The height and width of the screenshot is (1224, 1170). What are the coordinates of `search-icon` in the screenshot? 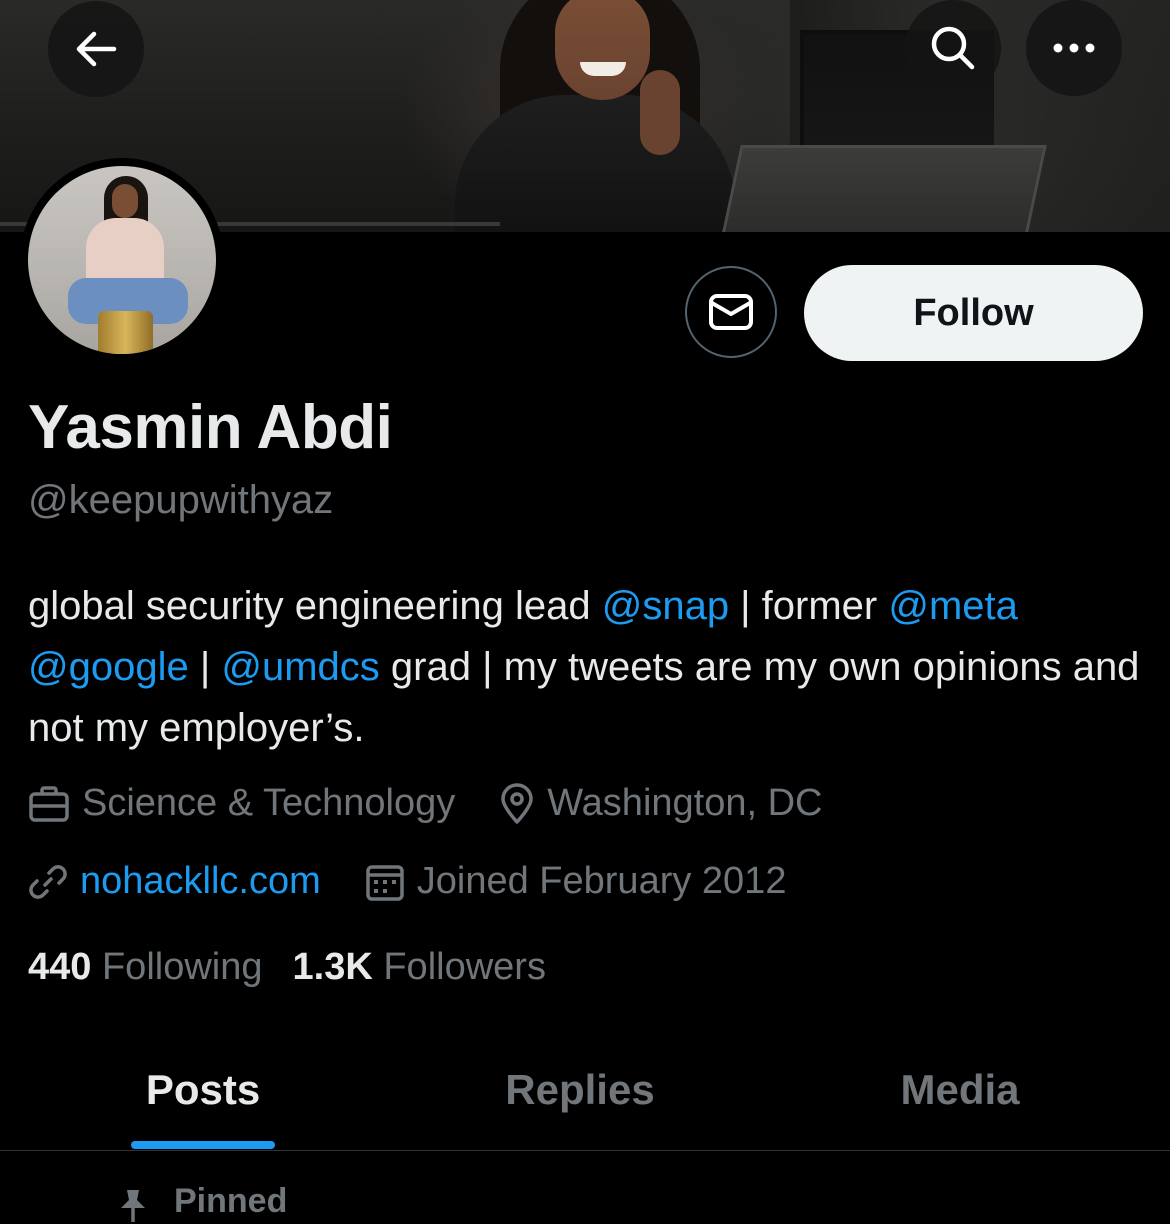 It's located at (953, 48).